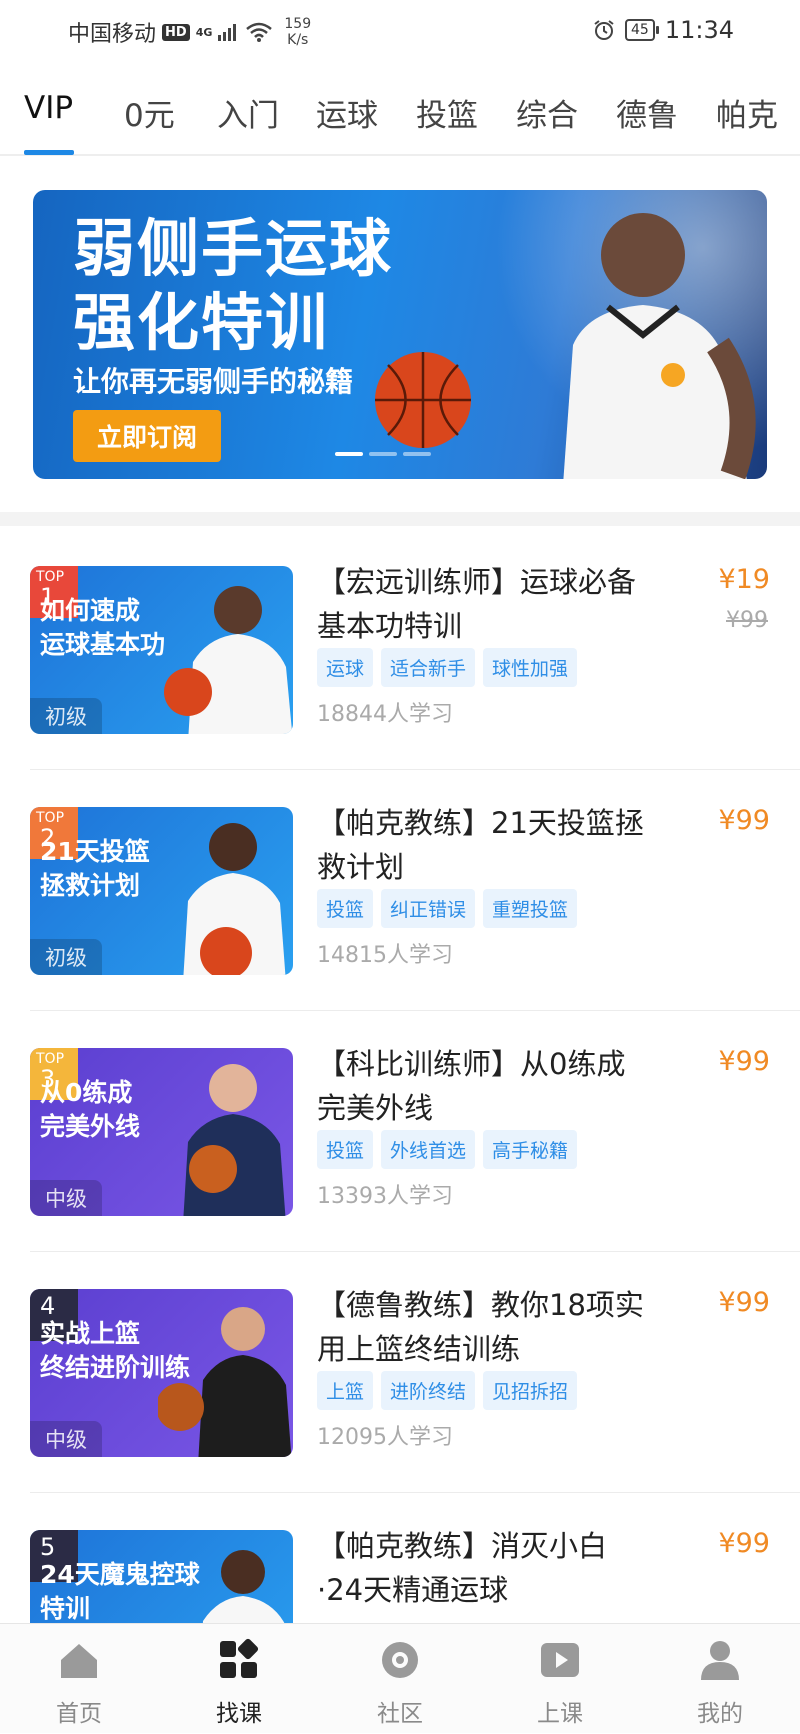 The width and height of the screenshot is (800, 1734). What do you see at coordinates (428, 667) in the screenshot?
I see `course-tag: 适合新手` at bounding box center [428, 667].